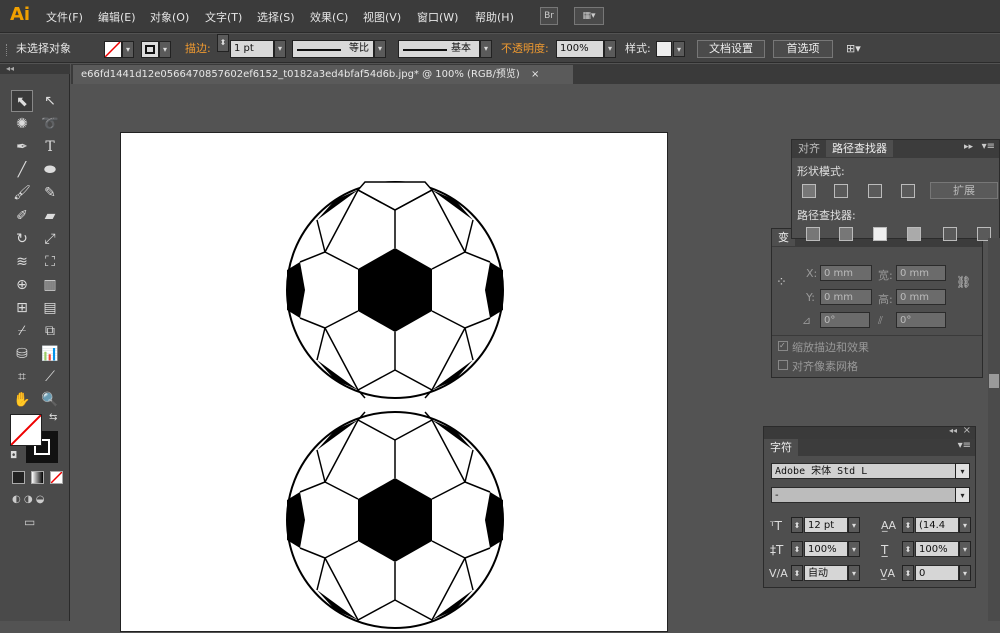 This screenshot has height=633, width=1000. I want to click on menu-select: 选择(S), so click(276, 17).